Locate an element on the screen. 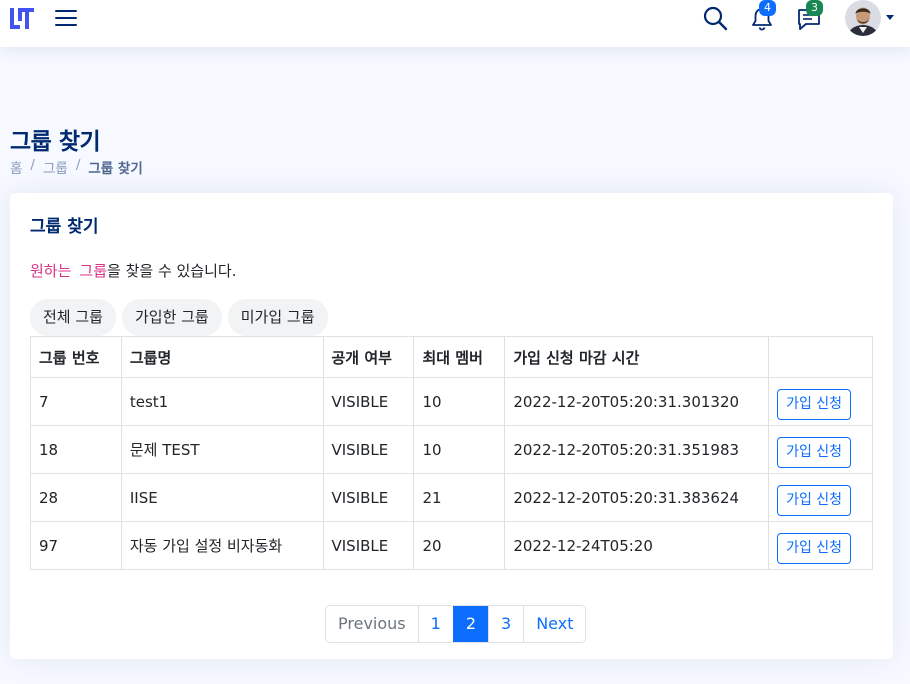 The image size is (910, 684). breadcrumb-group: 그룹 is located at coordinates (55, 167).